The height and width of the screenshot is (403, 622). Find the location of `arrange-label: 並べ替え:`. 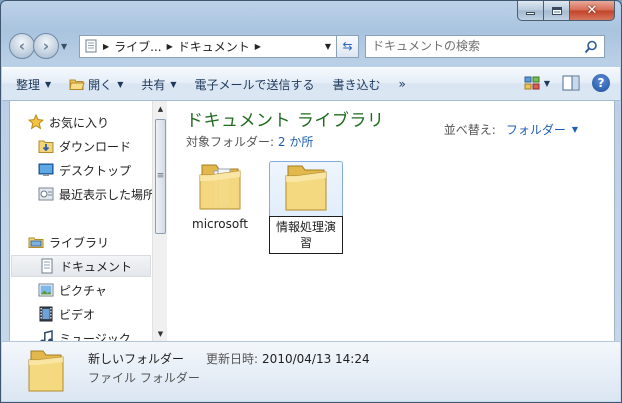

arrange-label: 並べ替え: is located at coordinates (469, 130).